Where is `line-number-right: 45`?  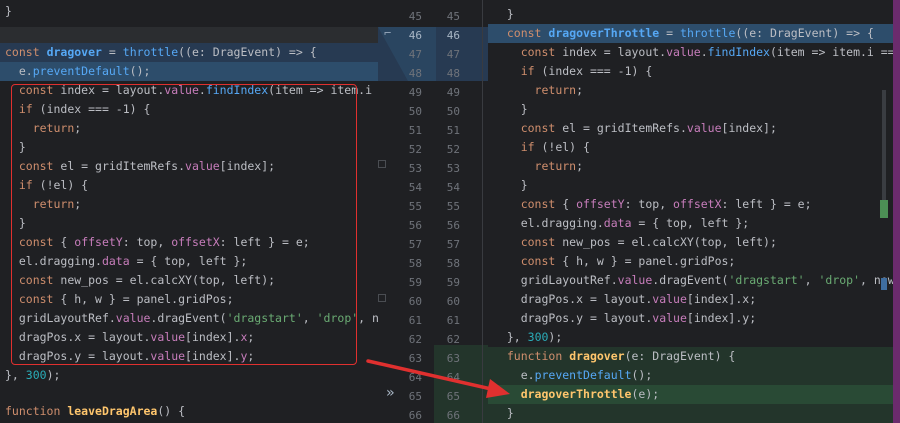 line-number-right: 45 is located at coordinates (453, 16).